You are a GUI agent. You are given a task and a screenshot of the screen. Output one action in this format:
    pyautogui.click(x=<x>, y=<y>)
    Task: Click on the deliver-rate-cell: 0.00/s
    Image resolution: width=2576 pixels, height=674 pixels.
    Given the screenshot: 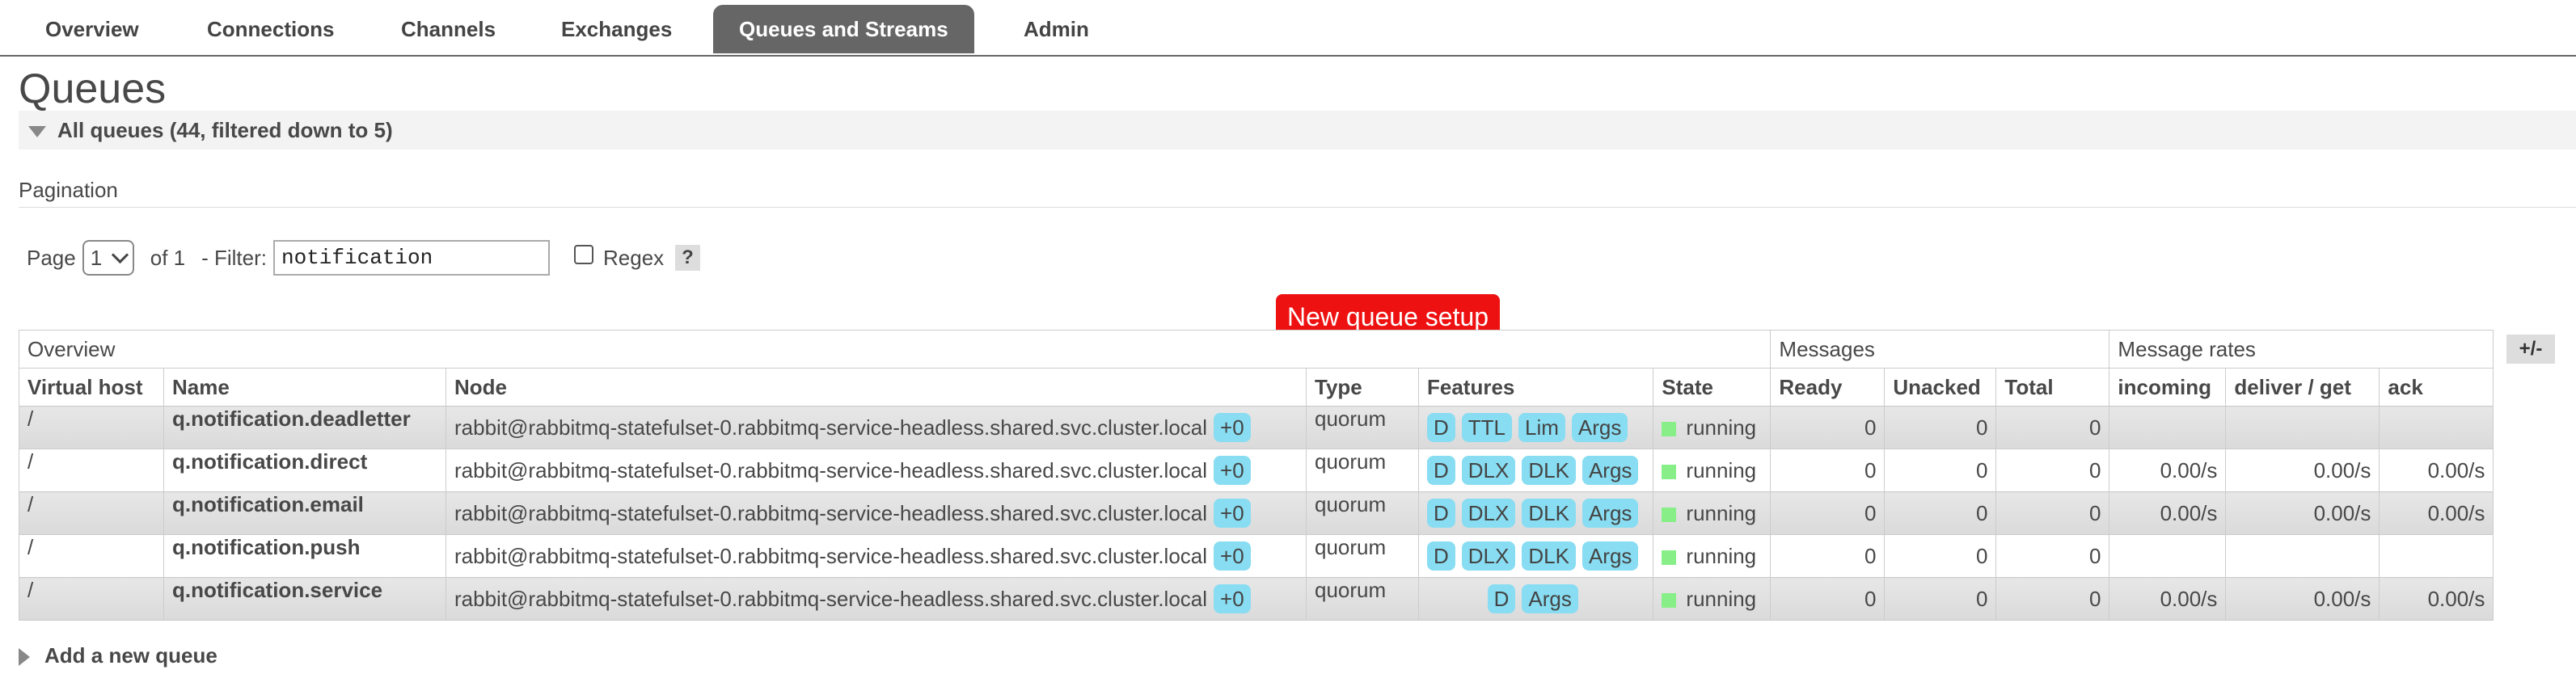 What is the action you would take?
    pyautogui.click(x=2302, y=513)
    